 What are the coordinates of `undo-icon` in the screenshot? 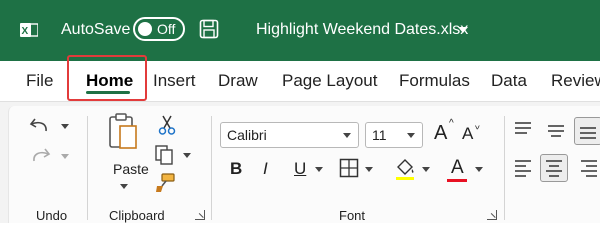 It's located at (40, 126).